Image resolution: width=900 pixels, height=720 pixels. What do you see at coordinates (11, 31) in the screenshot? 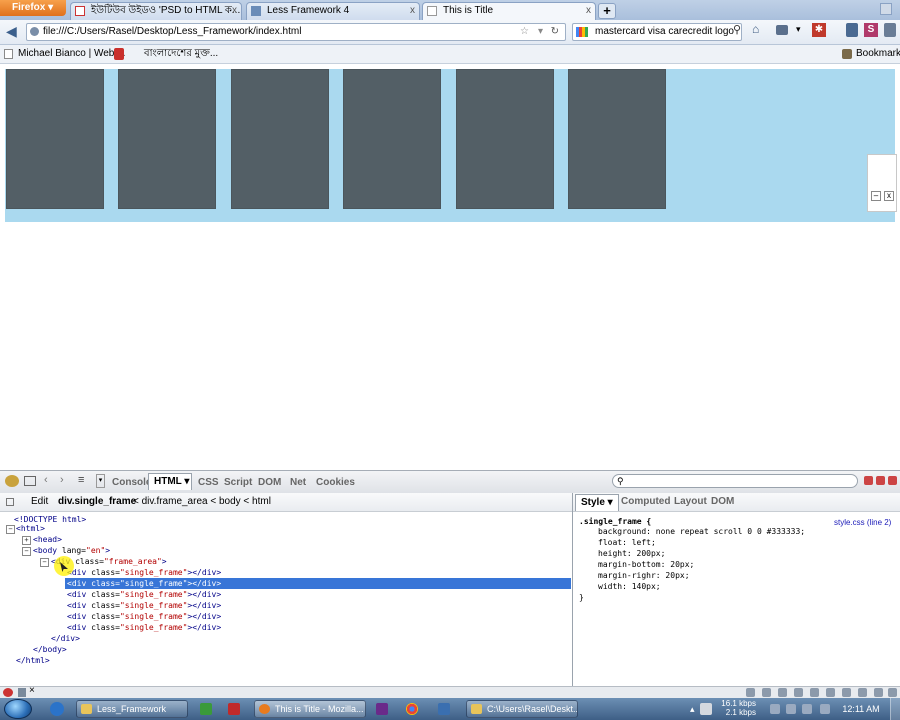
I see `back-arrow-icon: ◀` at bounding box center [11, 31].